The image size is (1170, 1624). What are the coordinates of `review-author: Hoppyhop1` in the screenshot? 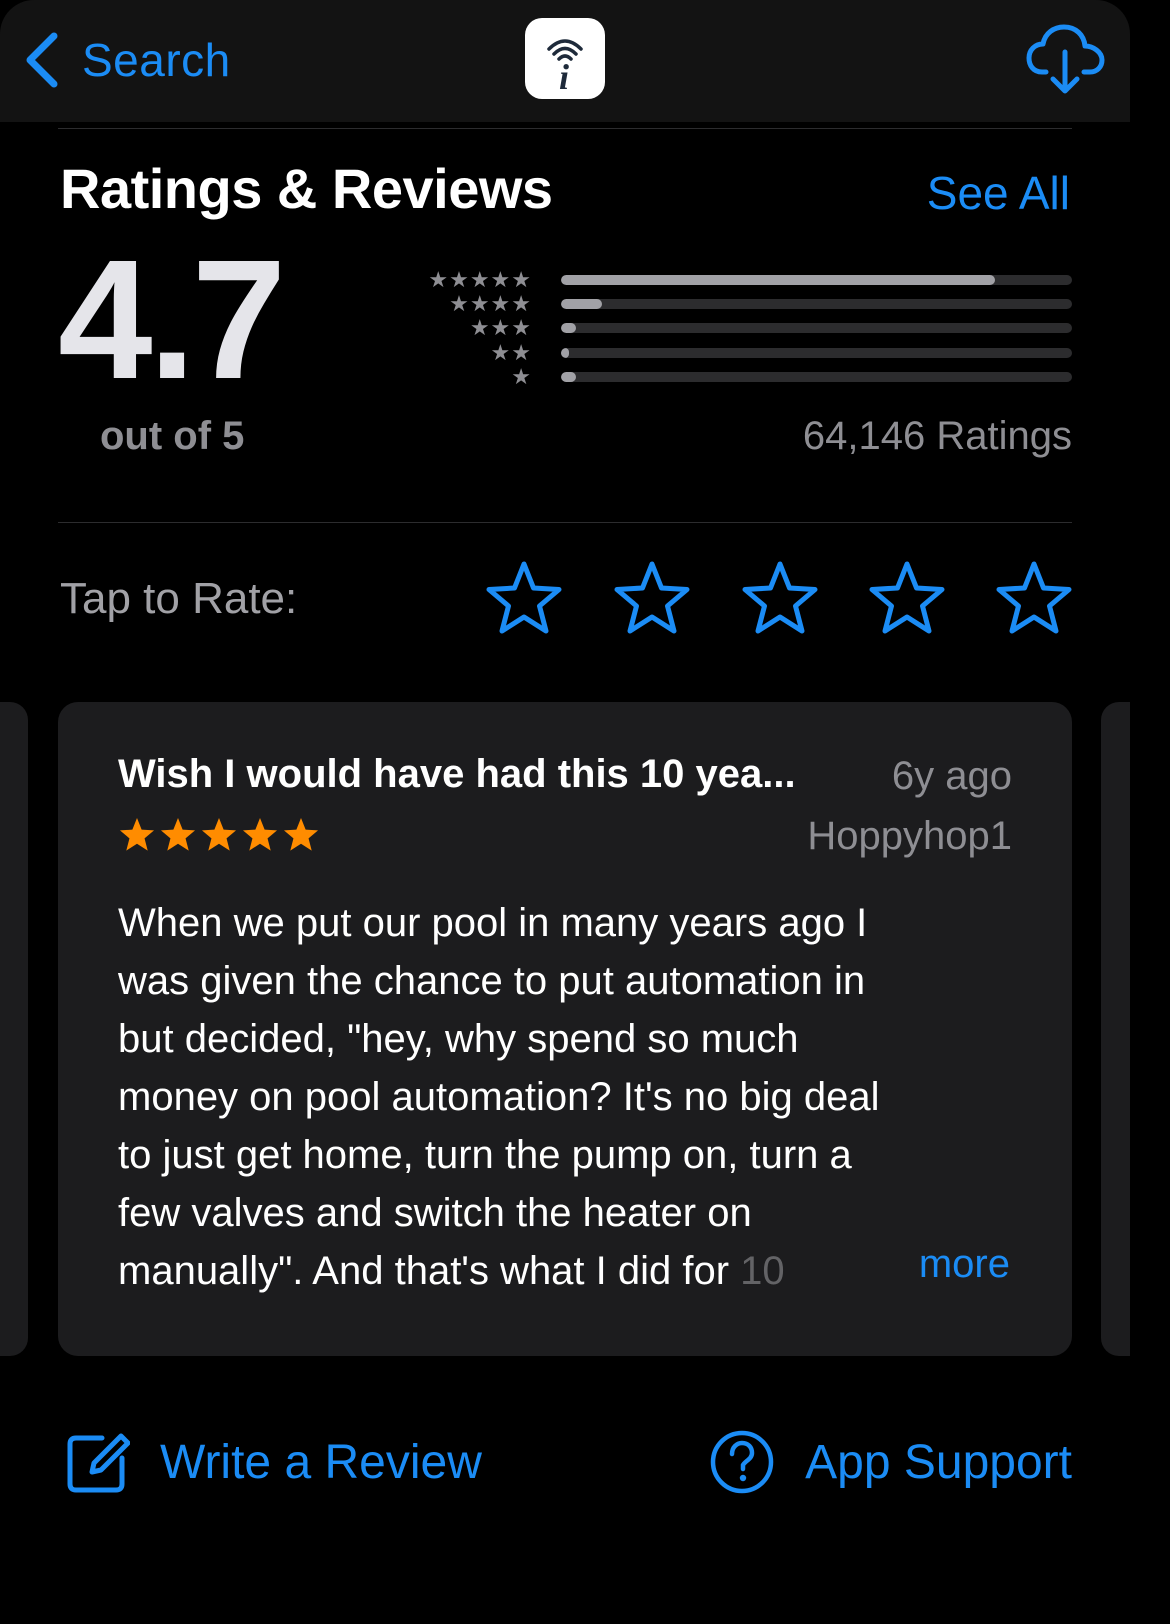 It's located at (909, 836).